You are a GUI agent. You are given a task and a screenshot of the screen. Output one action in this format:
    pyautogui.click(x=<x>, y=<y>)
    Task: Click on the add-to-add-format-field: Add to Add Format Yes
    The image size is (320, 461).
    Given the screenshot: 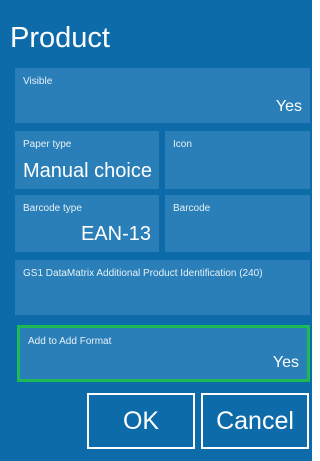 What is the action you would take?
    pyautogui.click(x=163, y=353)
    